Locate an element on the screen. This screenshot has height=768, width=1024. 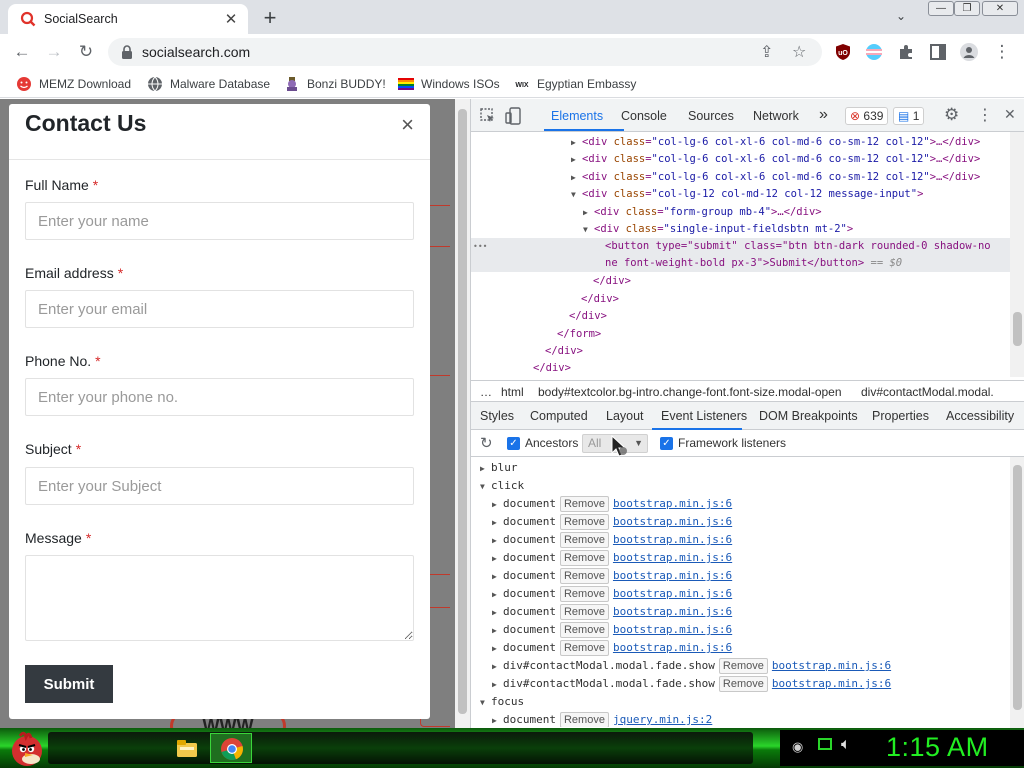
bookmark-windows-isos: Windows ISOs is located at coordinates (449, 84).